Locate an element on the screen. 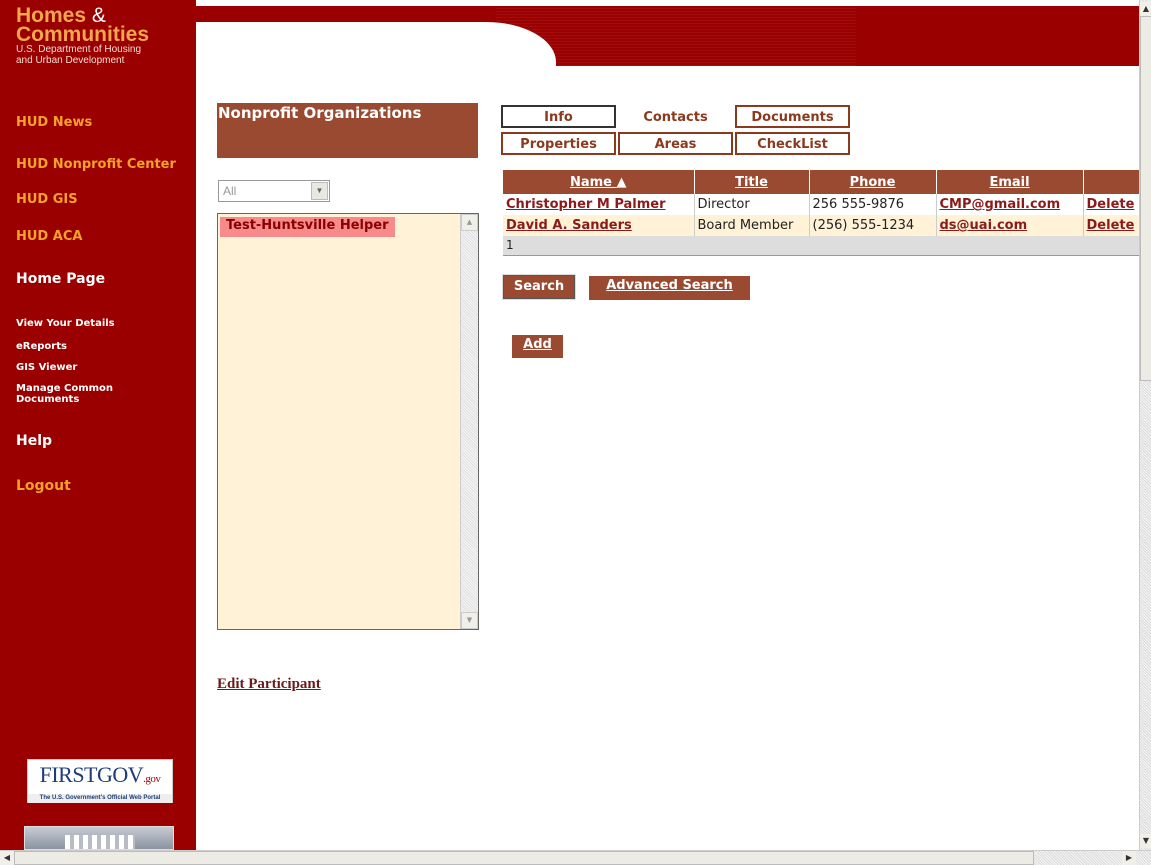  whitehouse-image is located at coordinates (99, 838).